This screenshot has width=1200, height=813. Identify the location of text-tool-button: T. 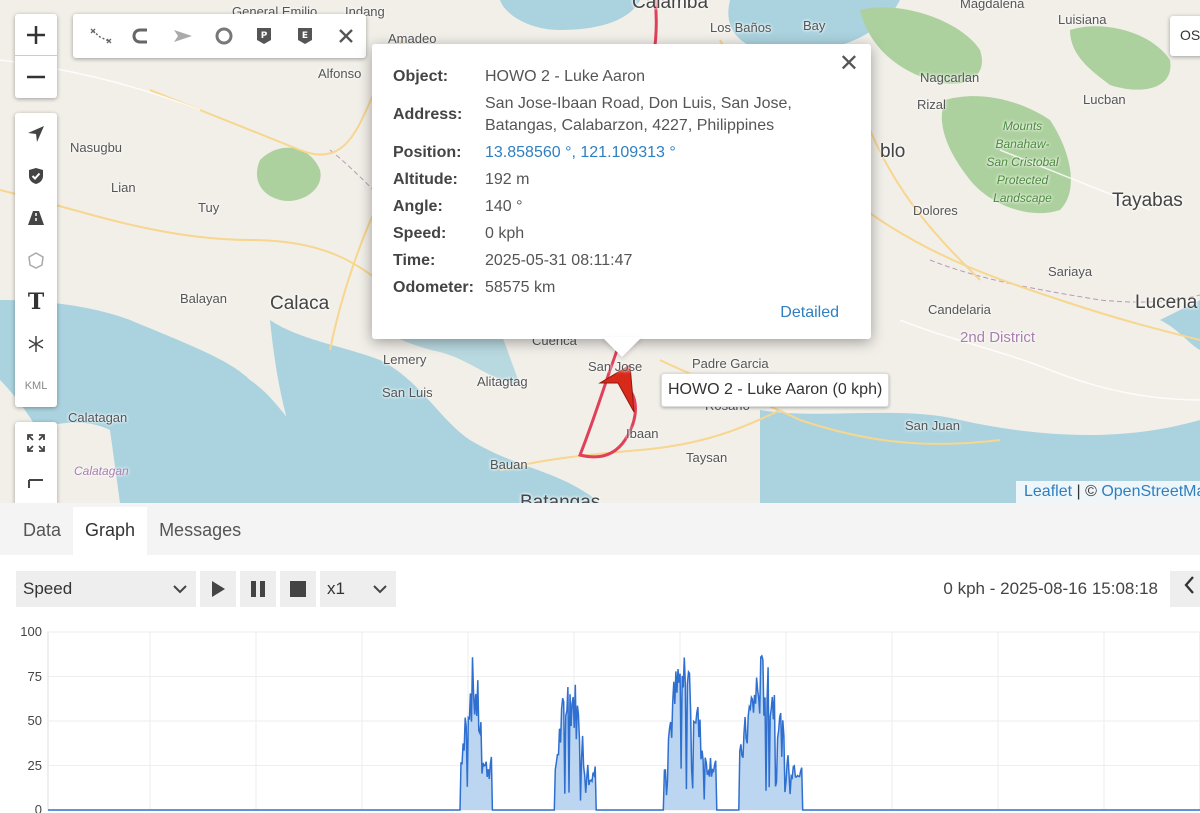
(36, 302).